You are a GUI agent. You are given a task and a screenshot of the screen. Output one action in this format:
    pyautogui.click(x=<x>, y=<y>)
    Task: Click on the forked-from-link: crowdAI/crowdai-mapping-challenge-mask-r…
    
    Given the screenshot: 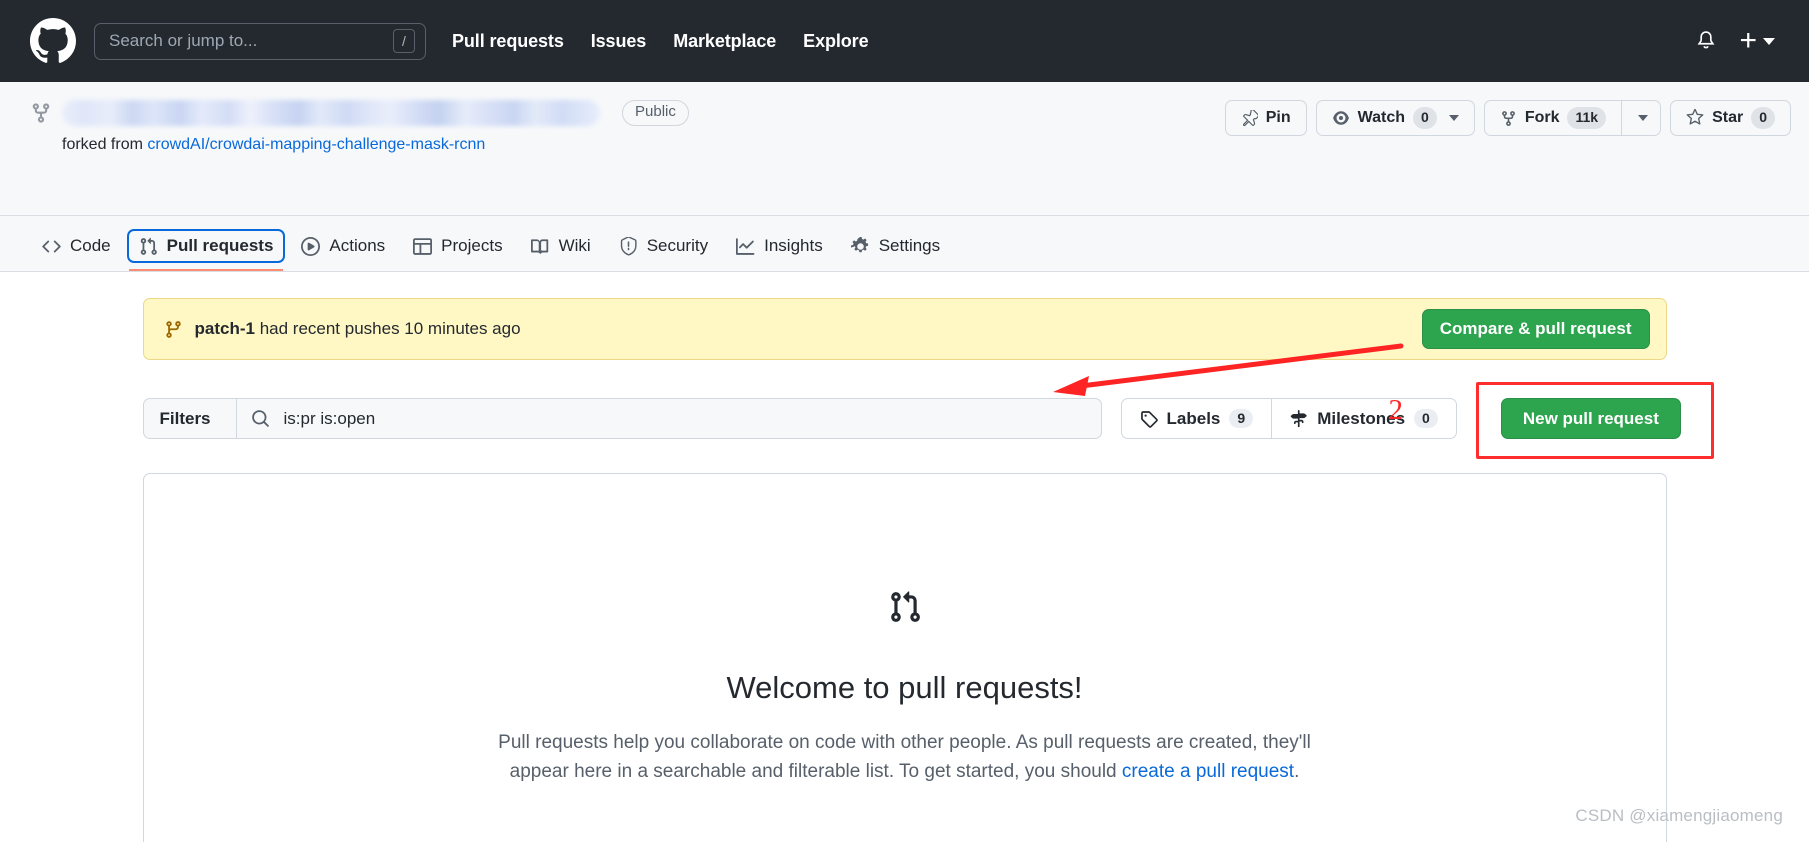 What is the action you would take?
    pyautogui.click(x=316, y=144)
    